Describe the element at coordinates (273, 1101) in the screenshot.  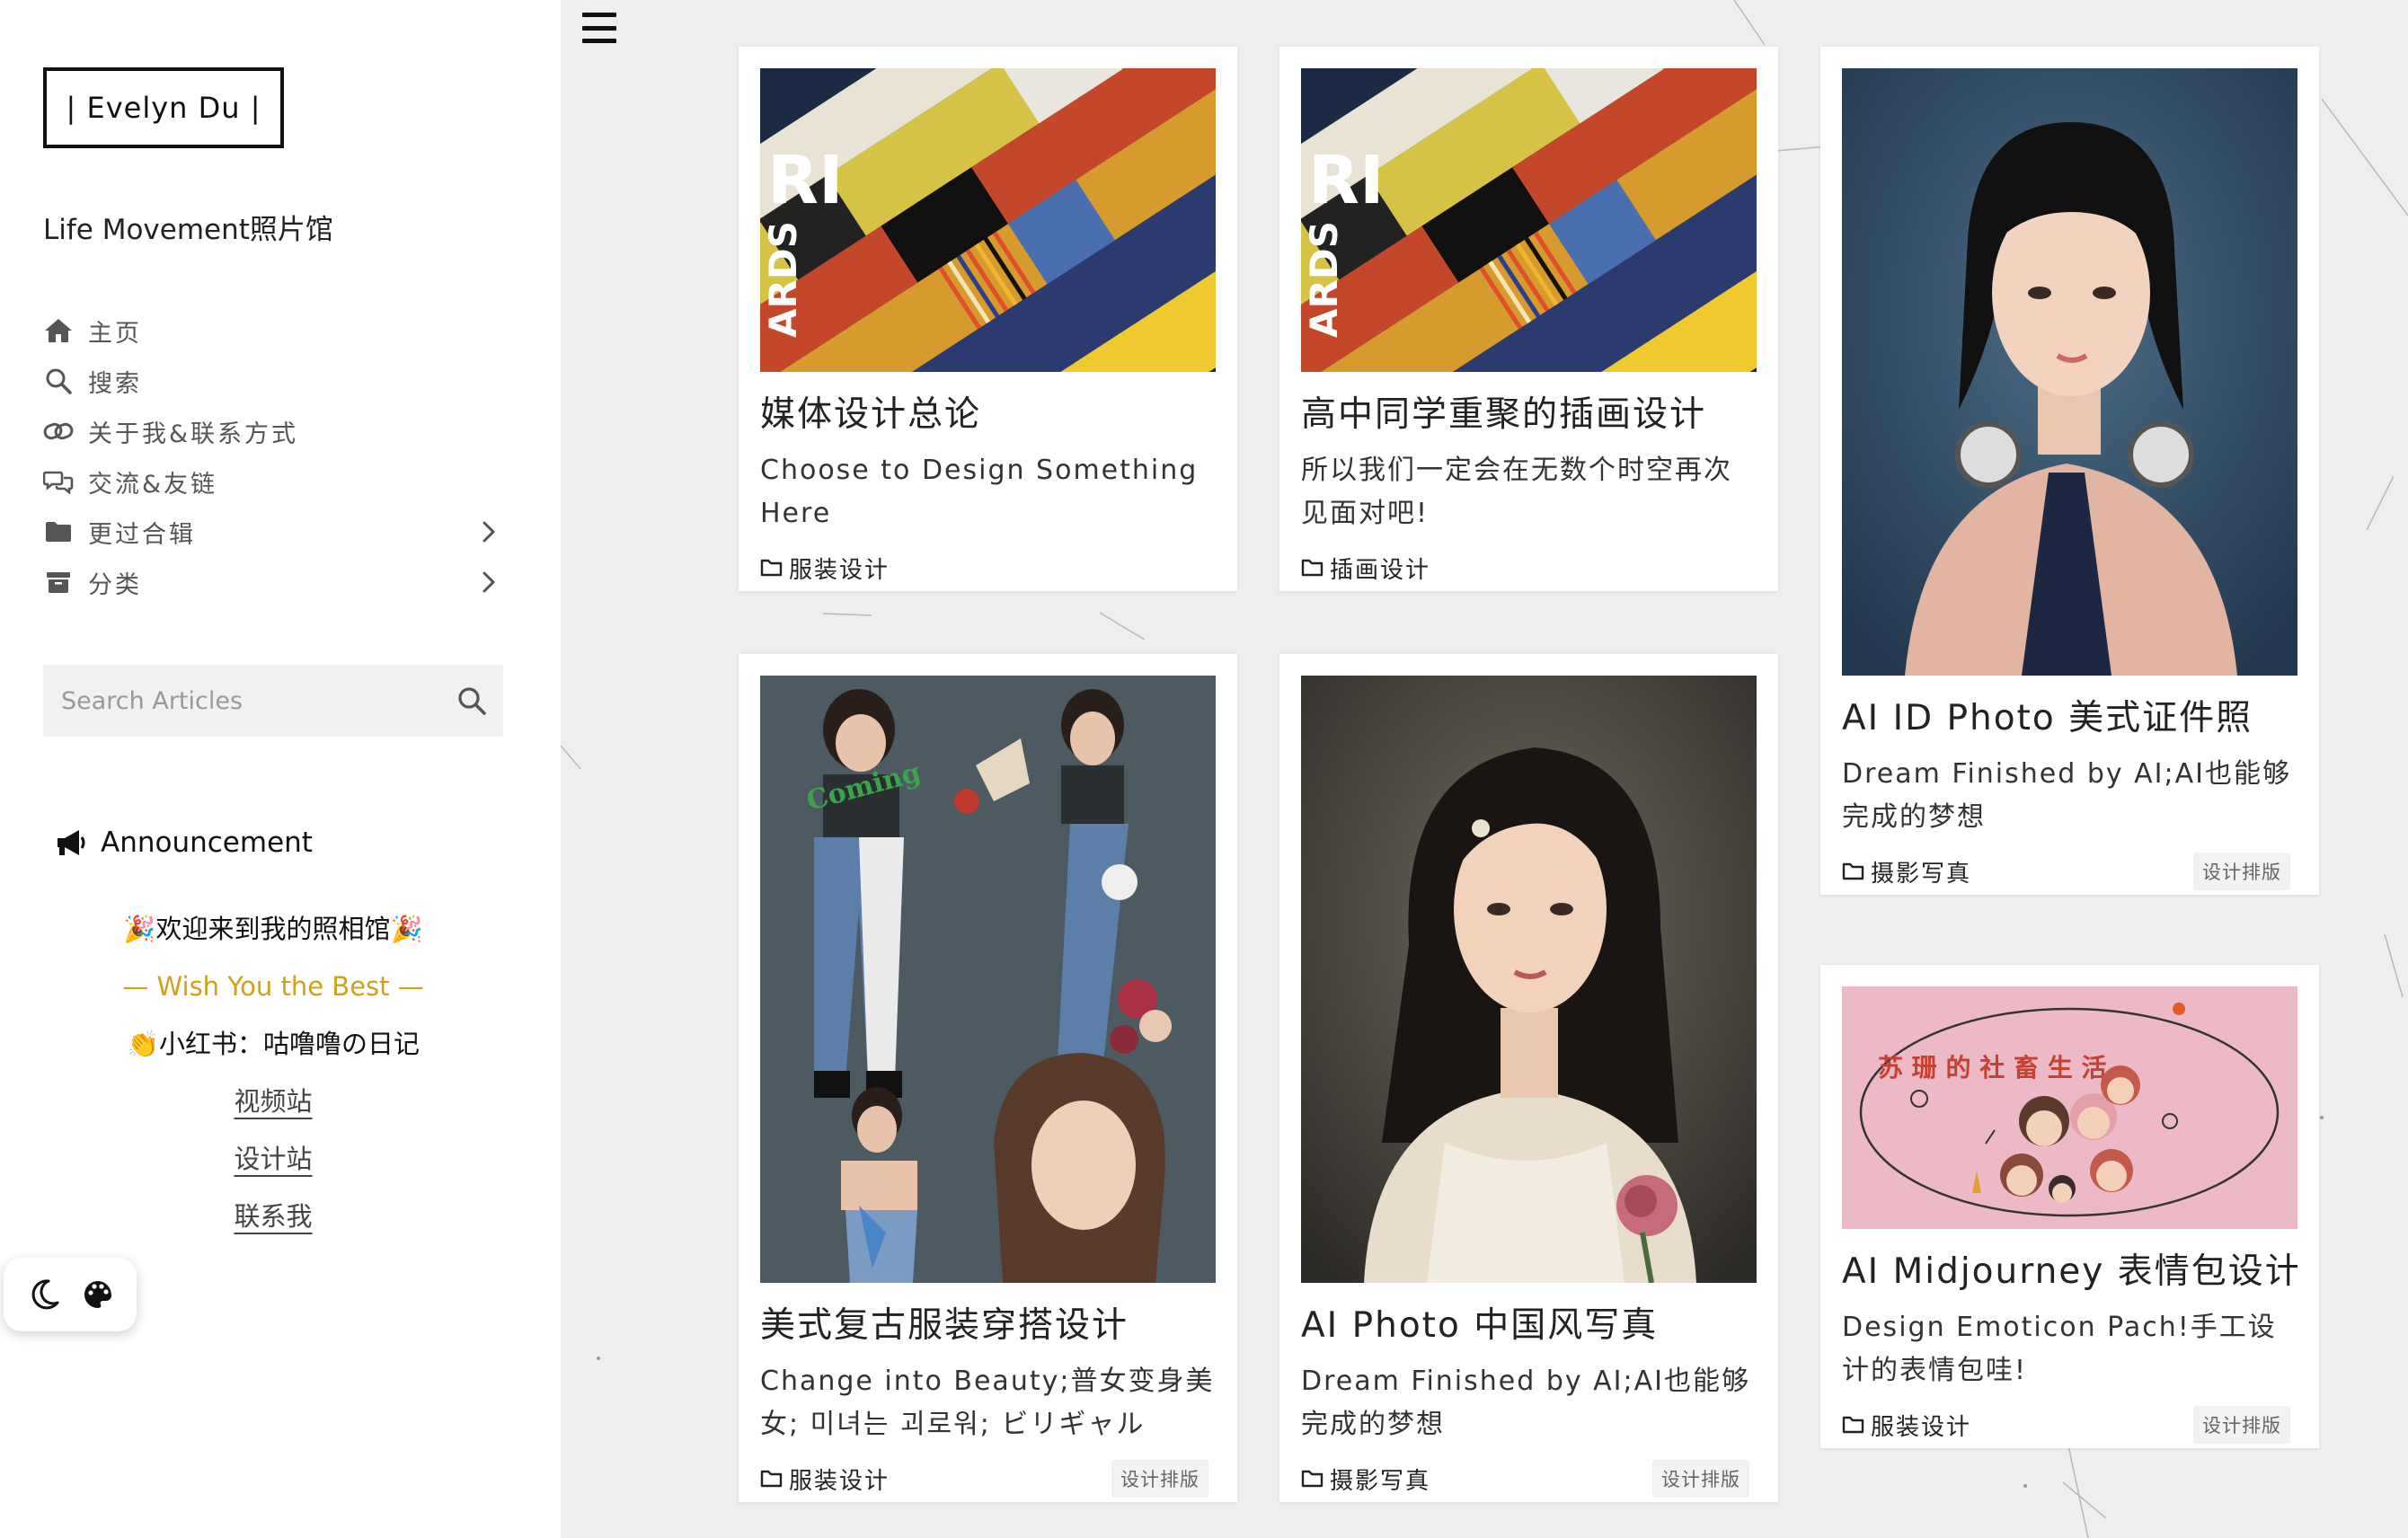
I see `video-site-link: 视频站` at that location.